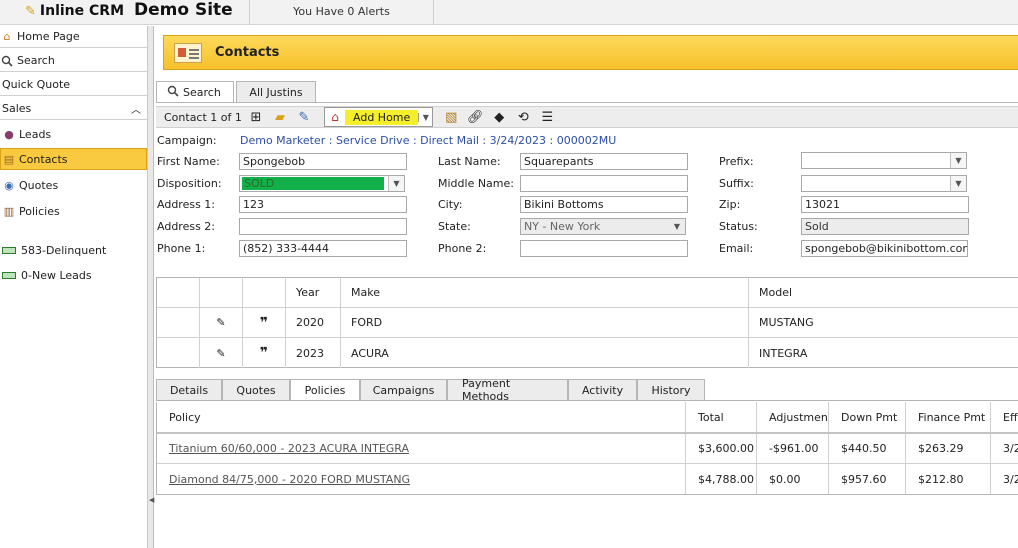  Describe the element at coordinates (421, 448) in the screenshot. I see `policy-cell: Titanium 60/60,000 - 2023 ACURA INTEGRA` at that location.